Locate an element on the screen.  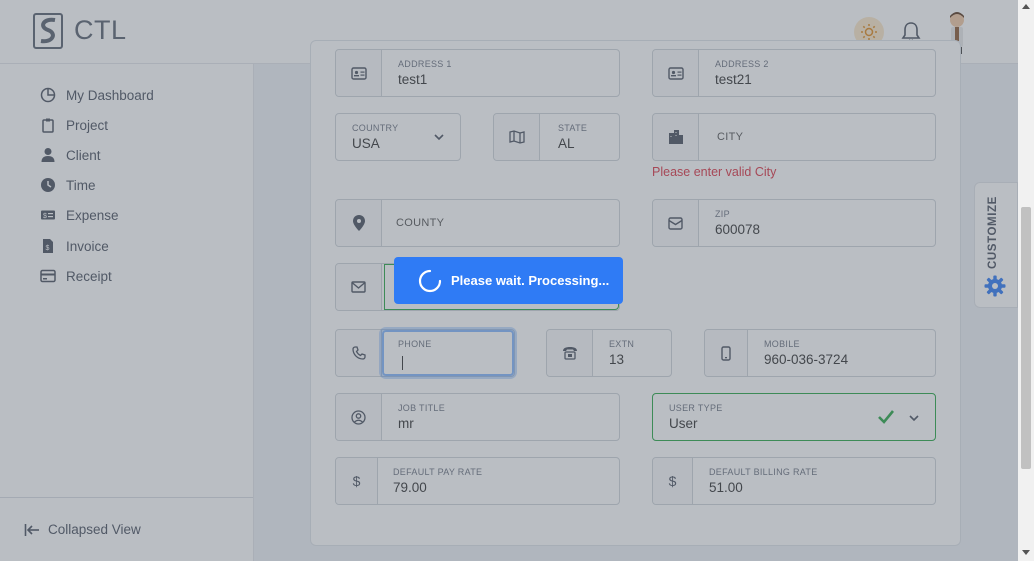
scrollbar-thumb is located at coordinates (1026, 338).